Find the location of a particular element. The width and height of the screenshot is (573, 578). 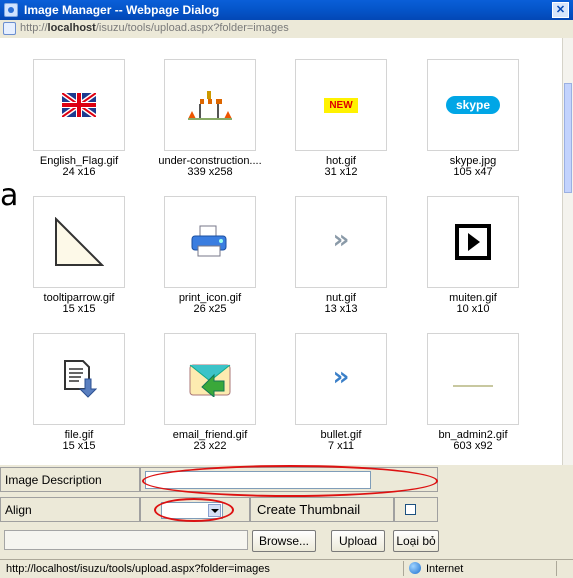

image-caption: skype.jpg 105 x47 is located at coordinates (473, 167).